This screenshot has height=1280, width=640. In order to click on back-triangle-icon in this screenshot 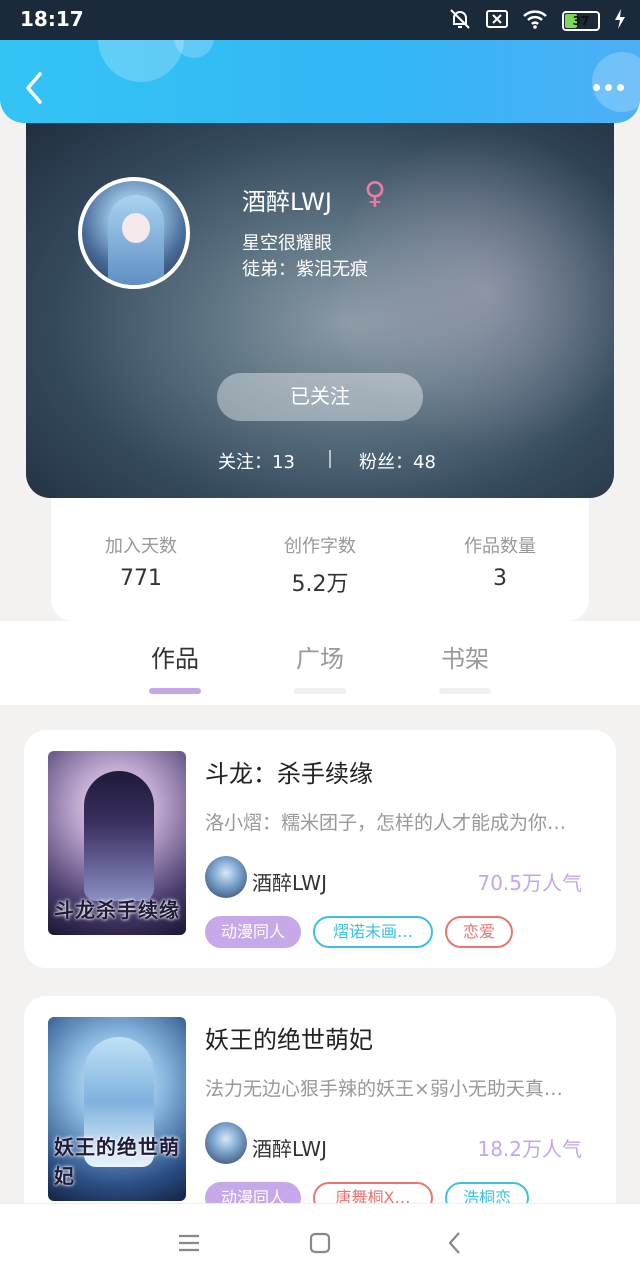, I will do `click(455, 1243)`.